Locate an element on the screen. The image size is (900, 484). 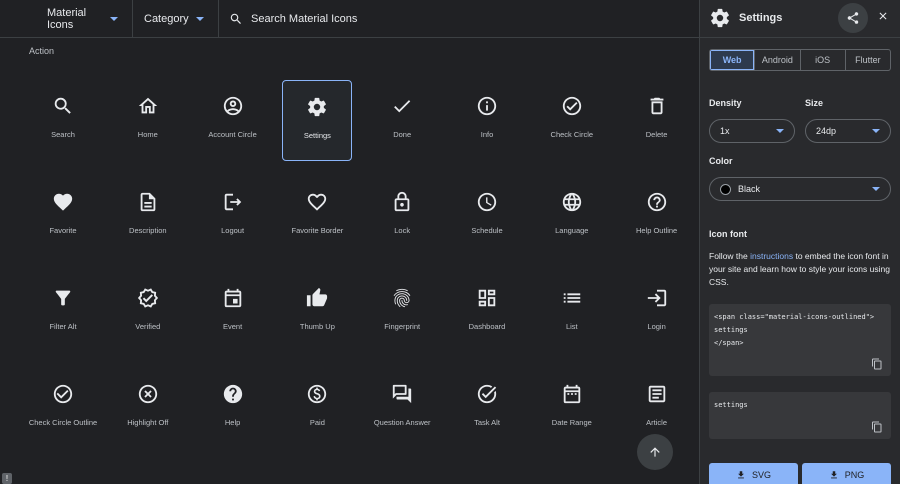
icon-cell: Account Circle is located at coordinates (233, 120).